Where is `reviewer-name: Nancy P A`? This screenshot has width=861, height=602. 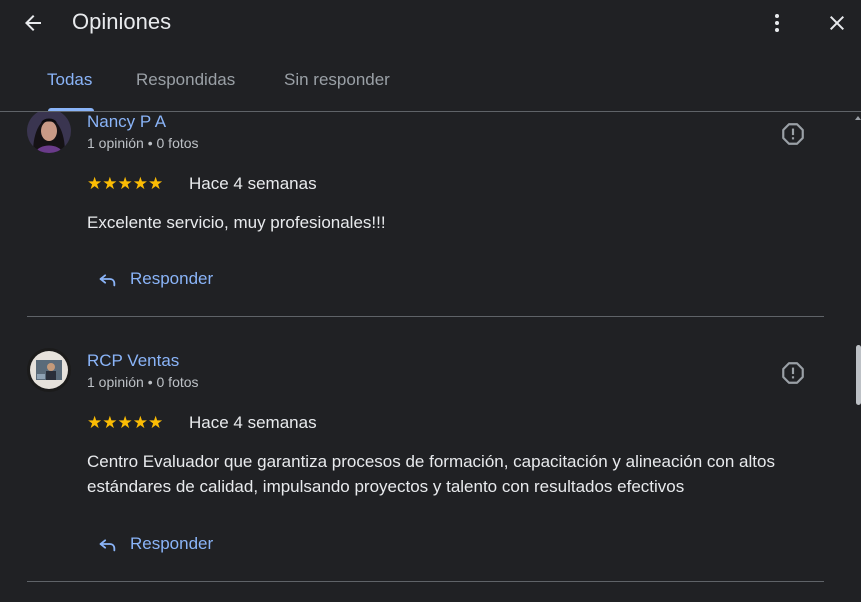
reviewer-name: Nancy P A is located at coordinates (126, 122).